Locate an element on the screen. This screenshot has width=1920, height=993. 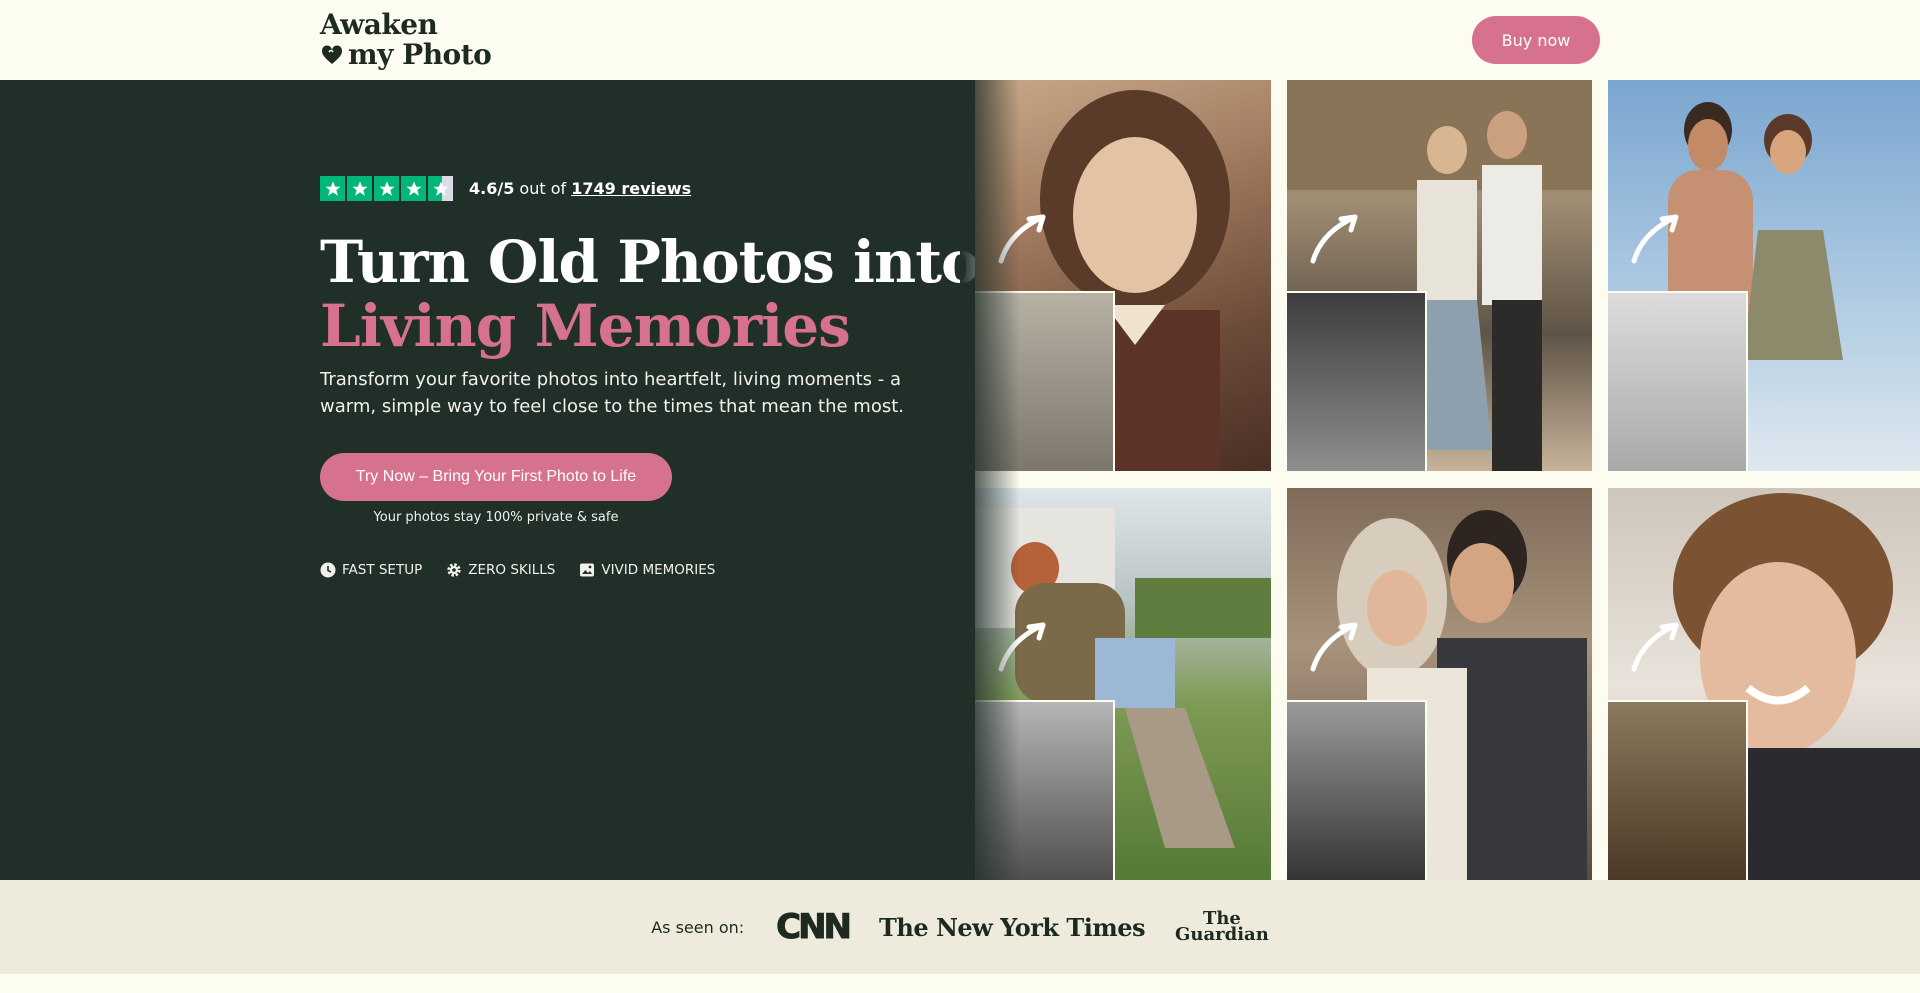
feature-label: ZERO SKILLS is located at coordinates (512, 570).